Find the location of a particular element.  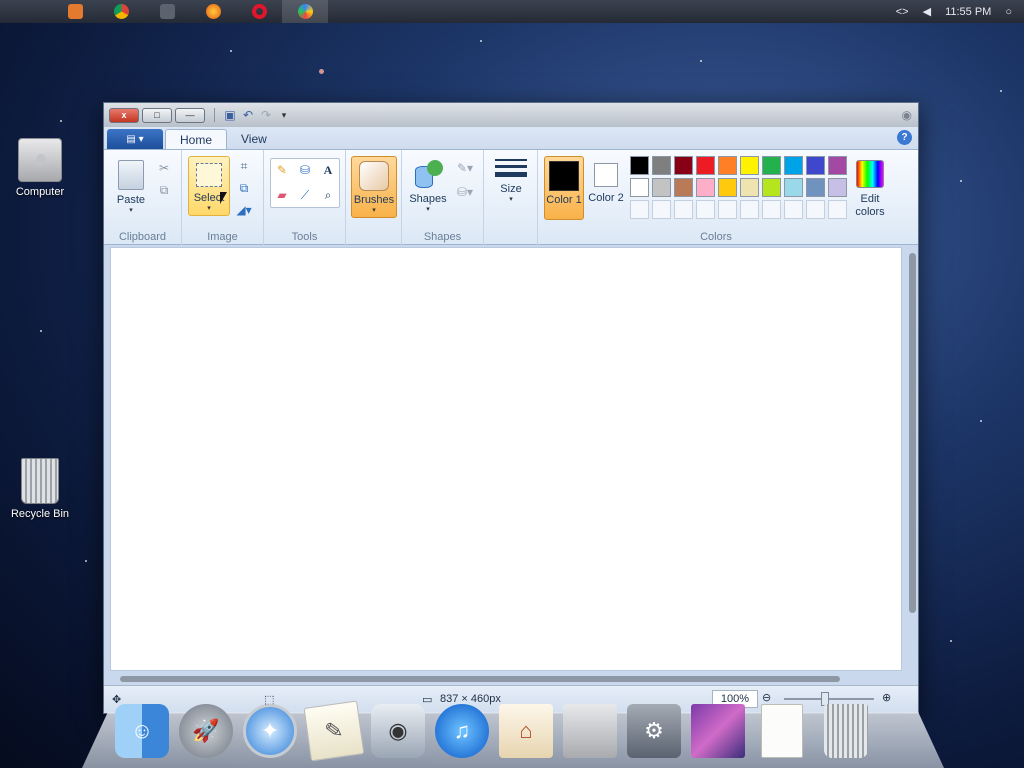

cut-icon: ✂ is located at coordinates (164, 168).